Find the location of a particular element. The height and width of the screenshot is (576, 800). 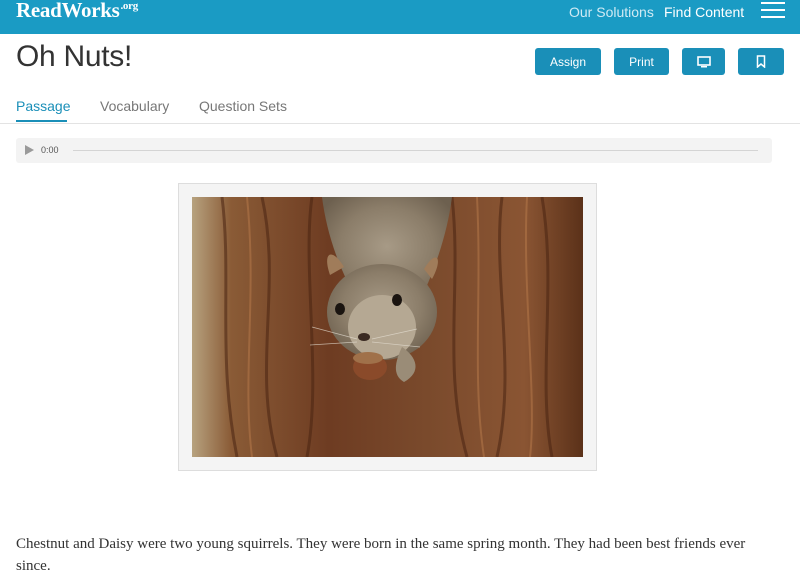

play-icon is located at coordinates (29, 150).